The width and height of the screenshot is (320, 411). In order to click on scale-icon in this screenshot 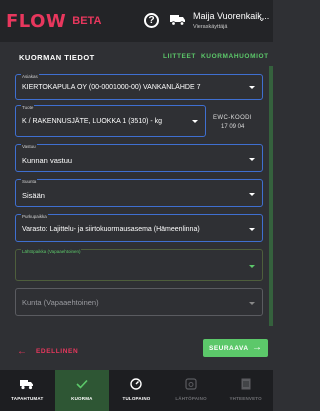, I will do `click(191, 384)`.